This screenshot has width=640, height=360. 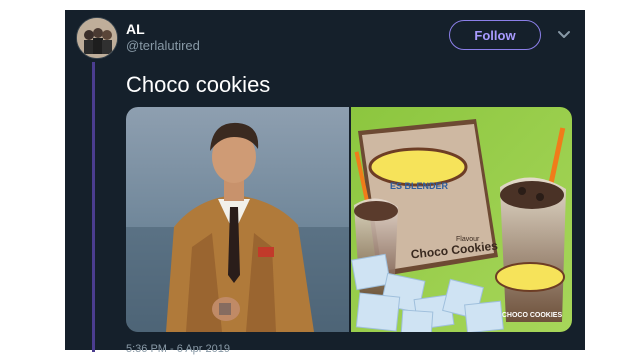 I want to click on chevron-down-icon, so click(x=564, y=35).